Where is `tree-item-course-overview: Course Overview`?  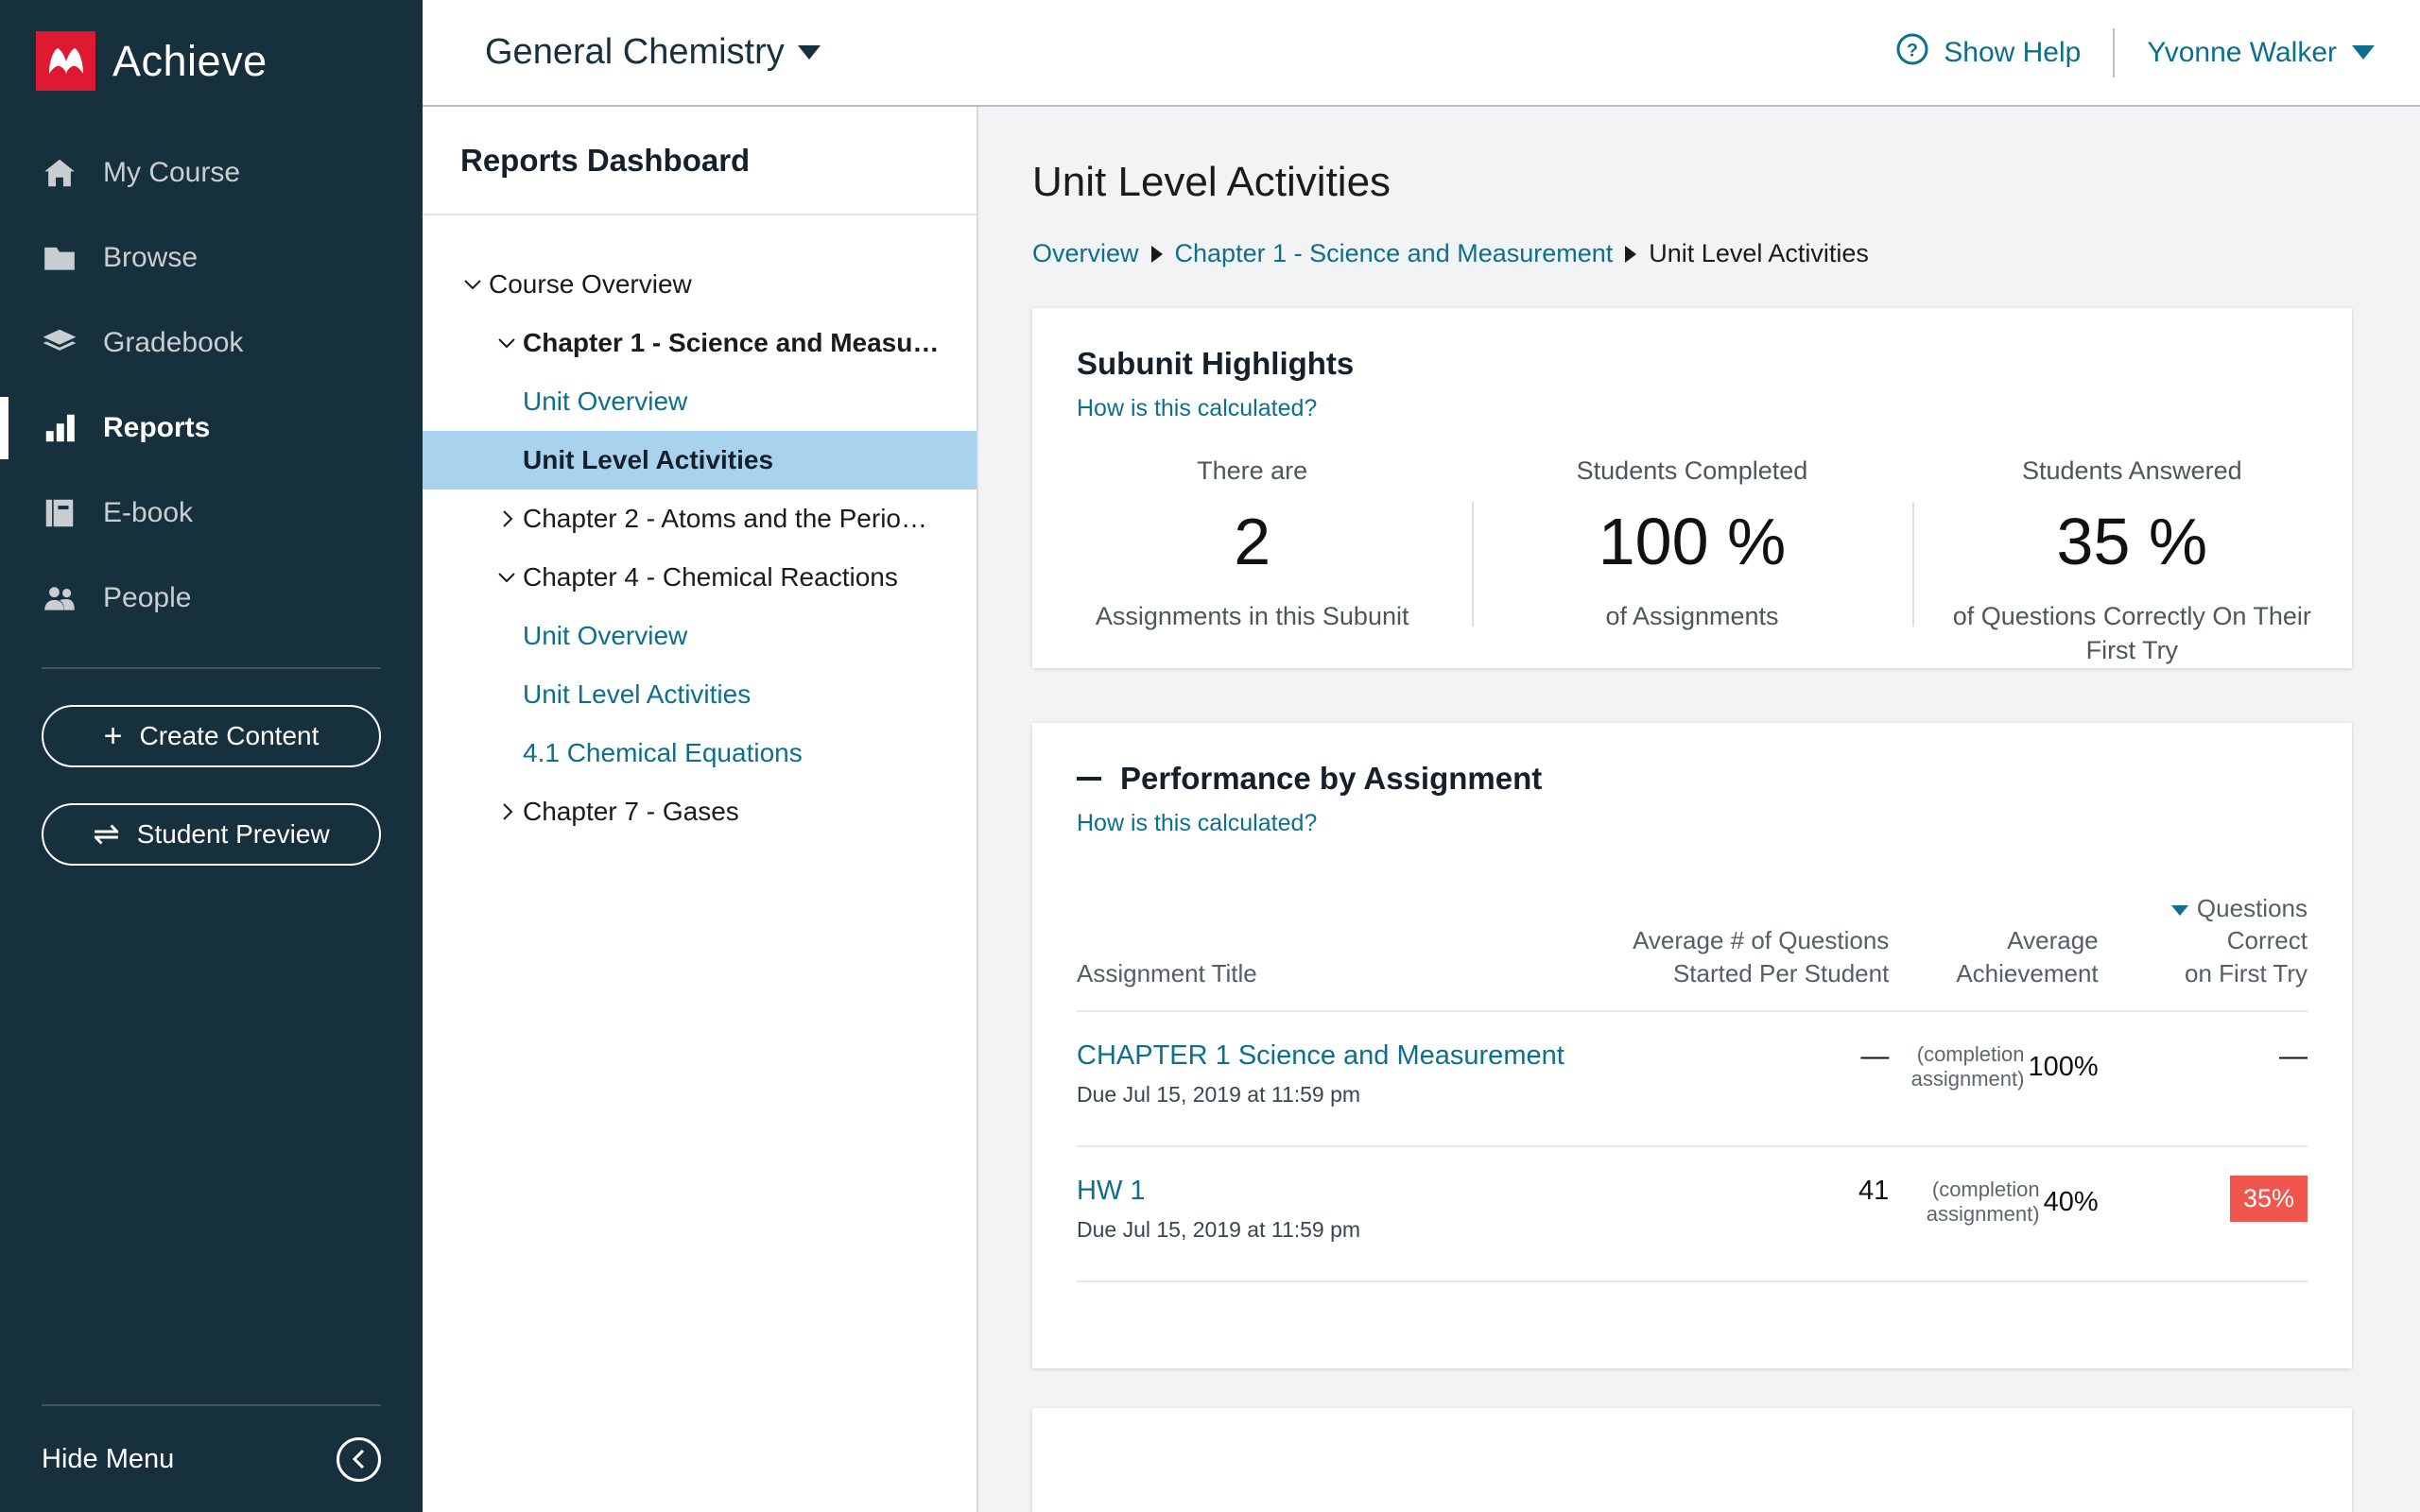
tree-item-course-overview: Course Overview is located at coordinates (700, 284).